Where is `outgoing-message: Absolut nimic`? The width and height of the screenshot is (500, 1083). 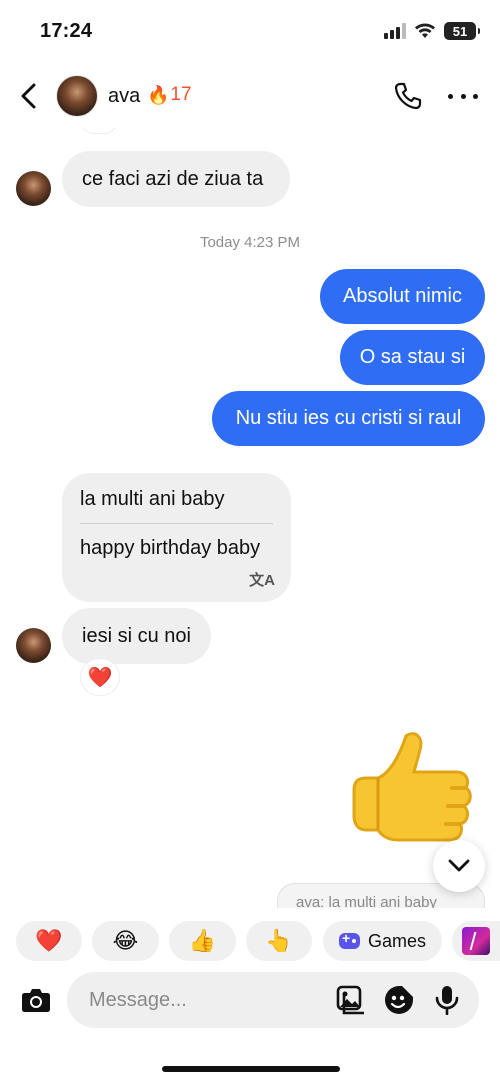
outgoing-message: Absolut nimic is located at coordinates (402, 296).